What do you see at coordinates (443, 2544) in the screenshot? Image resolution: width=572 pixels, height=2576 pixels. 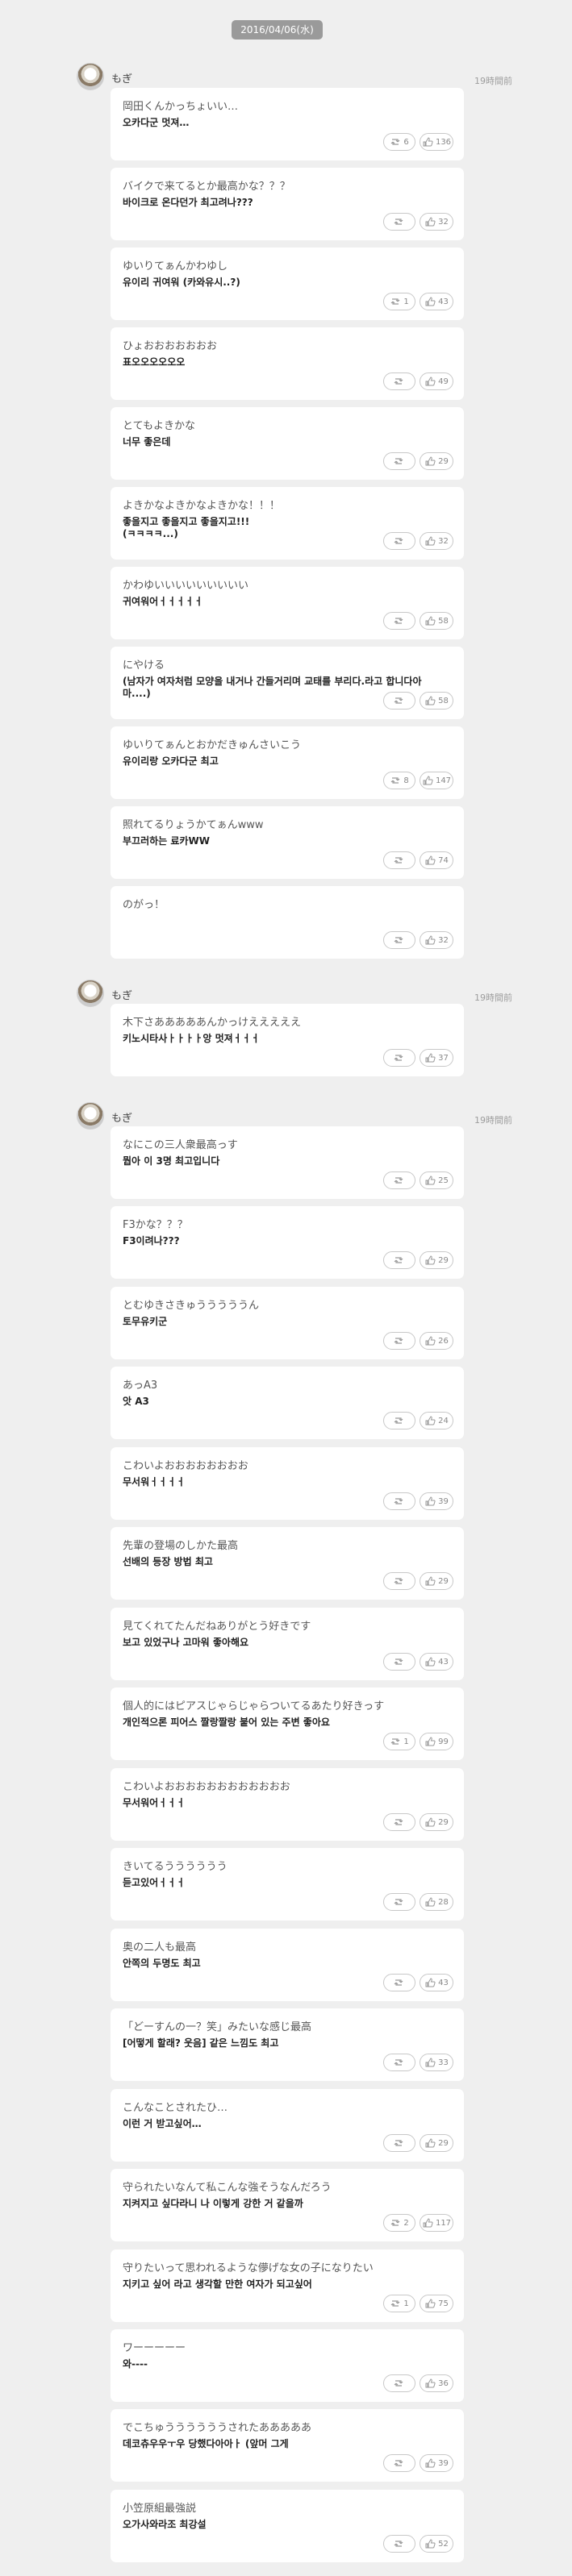 I see `like-count: 52` at bounding box center [443, 2544].